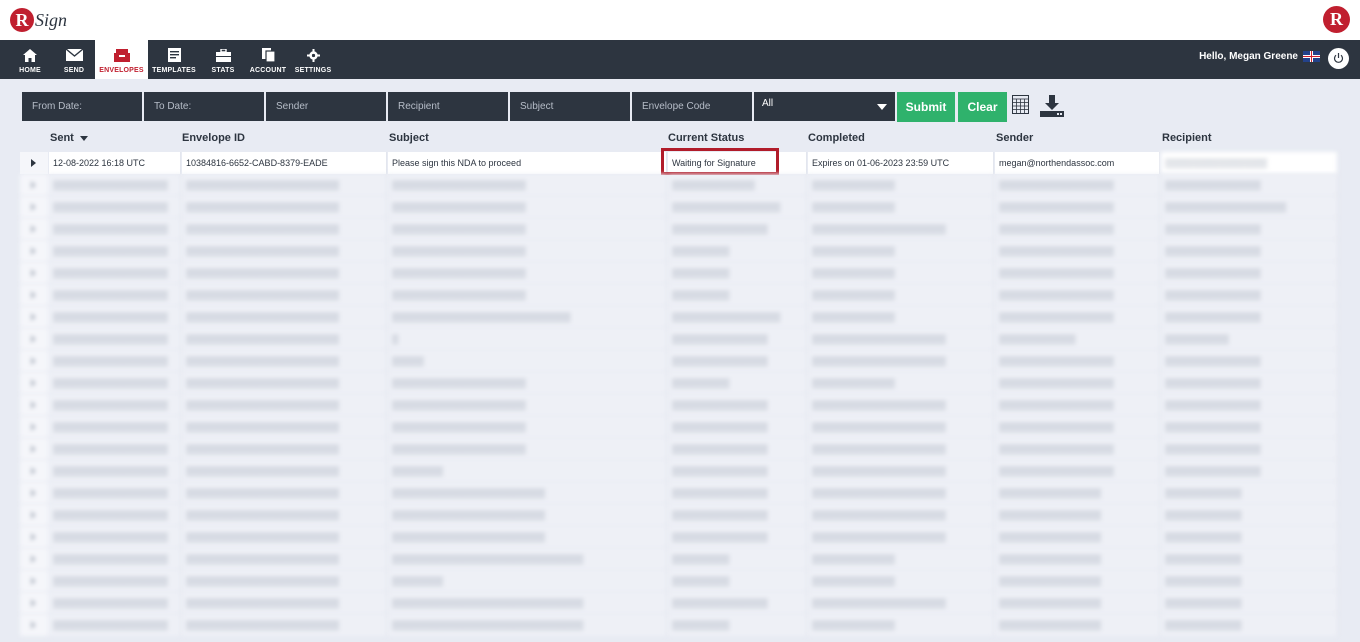 Image resolution: width=1360 pixels, height=642 pixels. What do you see at coordinates (74, 55) in the screenshot?
I see `envelope-icon` at bounding box center [74, 55].